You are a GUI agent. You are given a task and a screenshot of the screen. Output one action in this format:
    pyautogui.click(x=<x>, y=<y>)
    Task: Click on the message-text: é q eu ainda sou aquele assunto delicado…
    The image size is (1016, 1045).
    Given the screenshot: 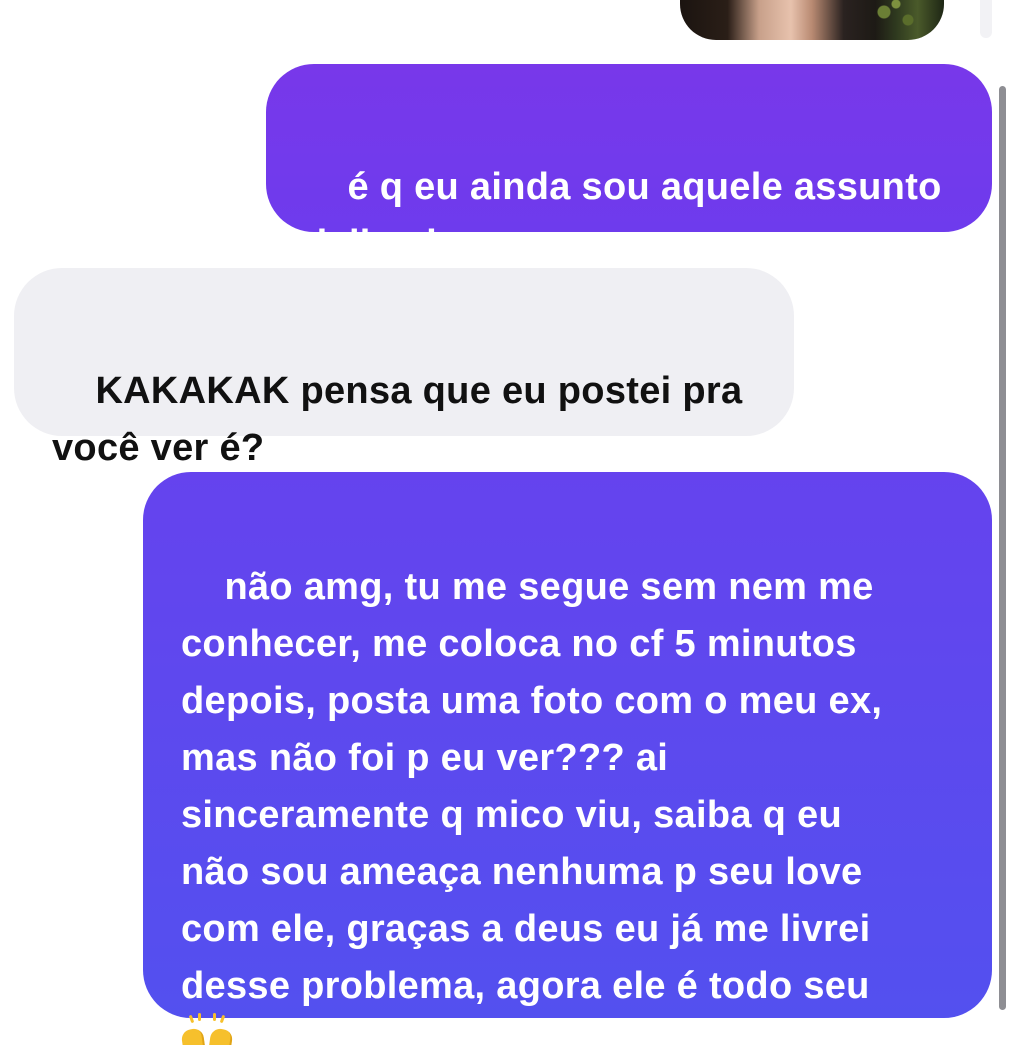 What is the action you would take?
    pyautogui.click(x=623, y=215)
    